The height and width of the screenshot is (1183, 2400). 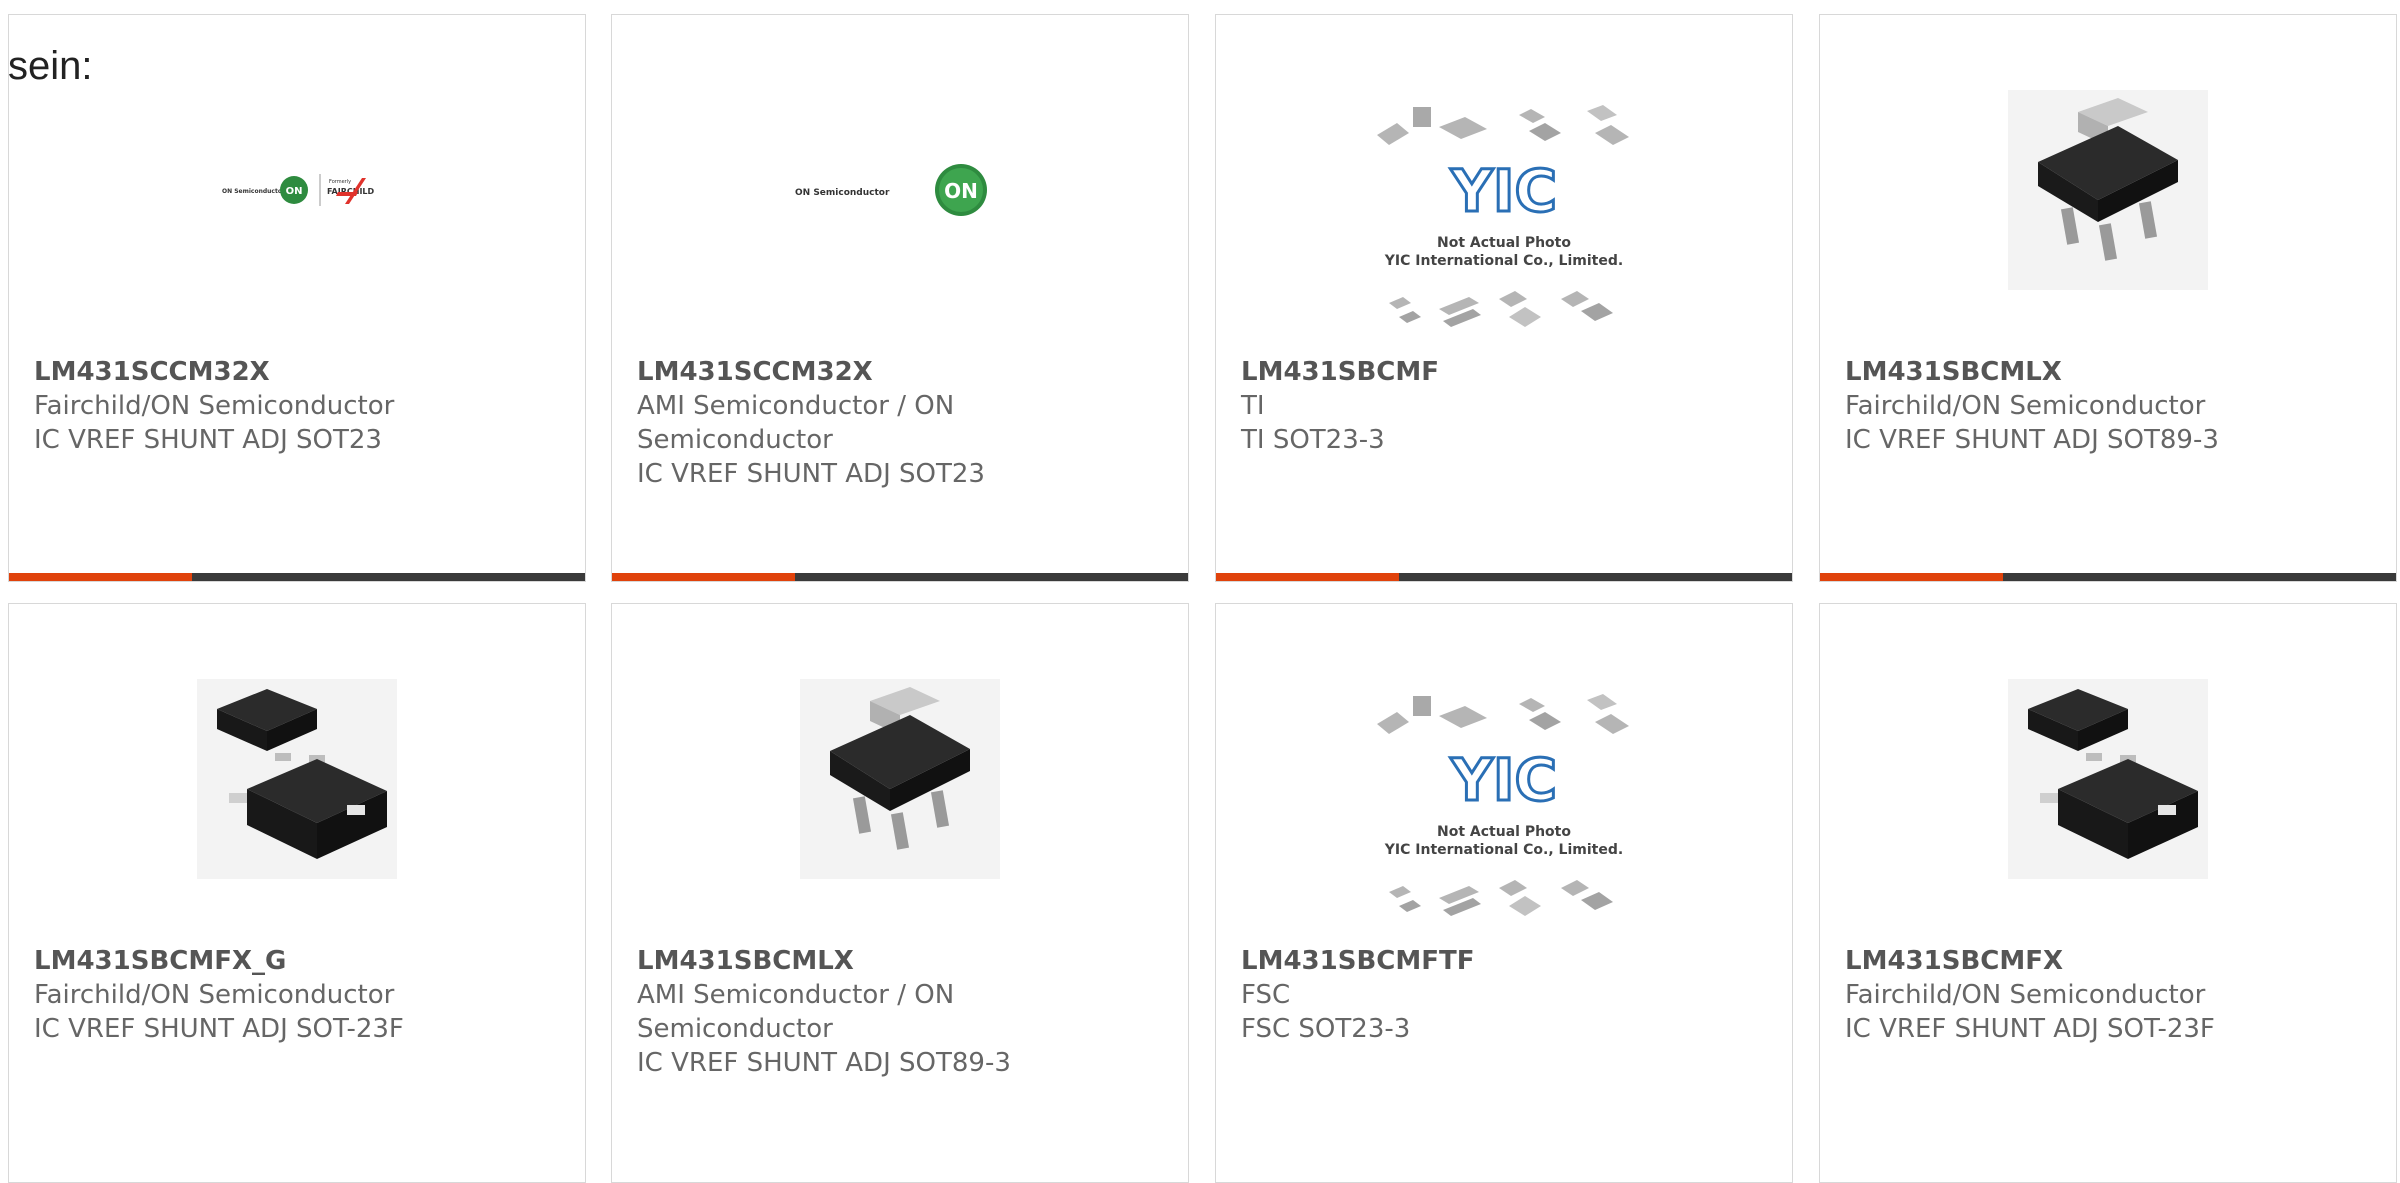 I want to click on section-heading: sein:, so click(x=50, y=66).